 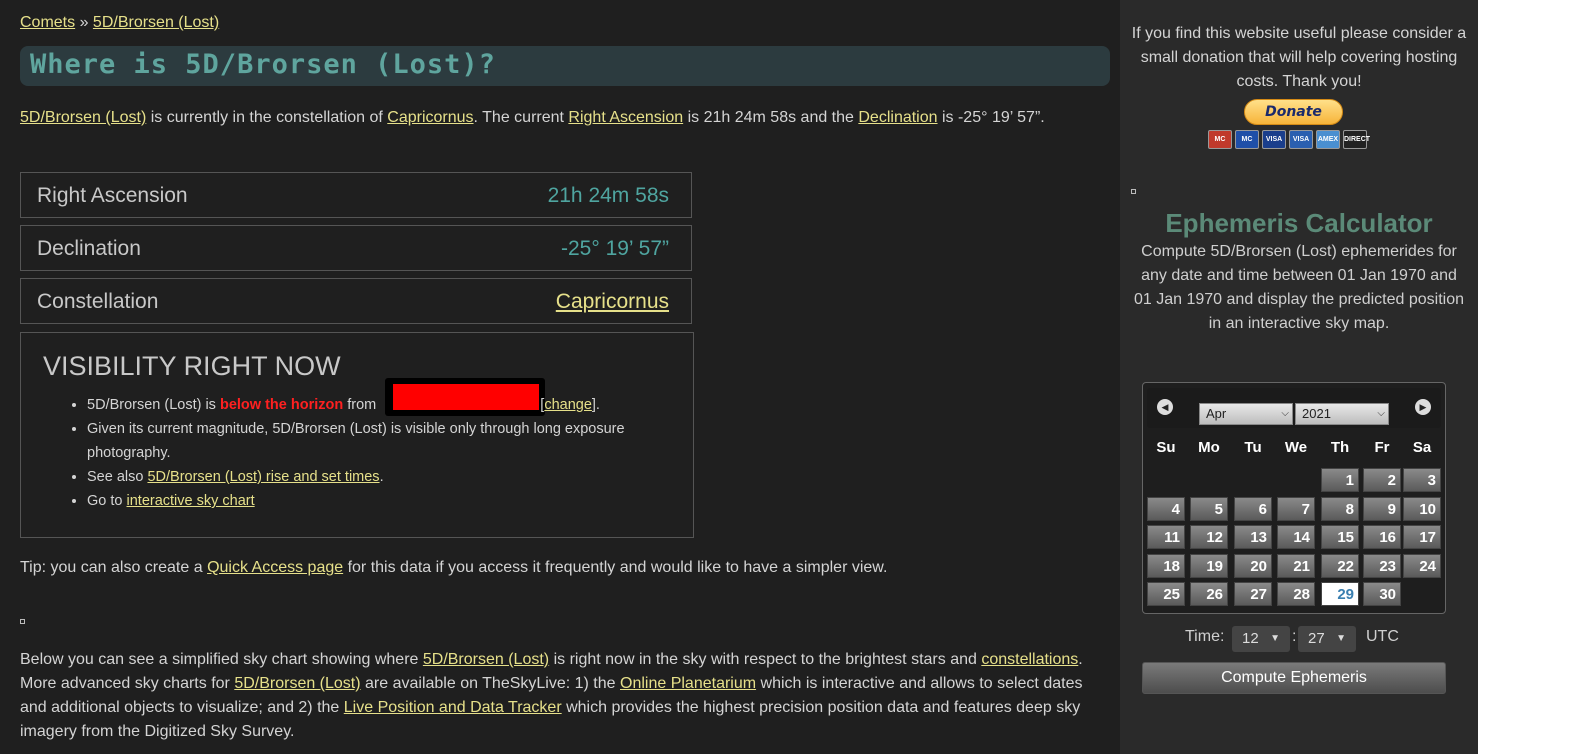 What do you see at coordinates (1340, 594) in the screenshot?
I see `calendar-day-selected: 29` at bounding box center [1340, 594].